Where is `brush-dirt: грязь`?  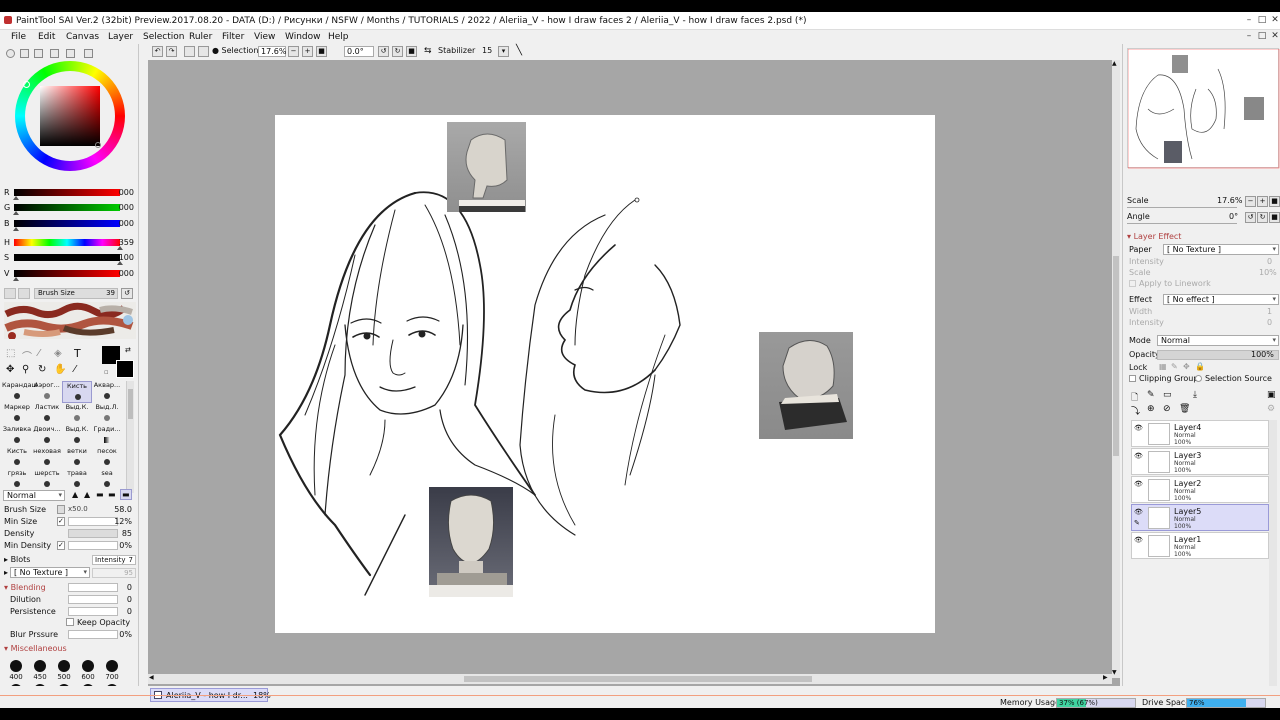
brush-dirt: грязь is located at coordinates (17, 480).